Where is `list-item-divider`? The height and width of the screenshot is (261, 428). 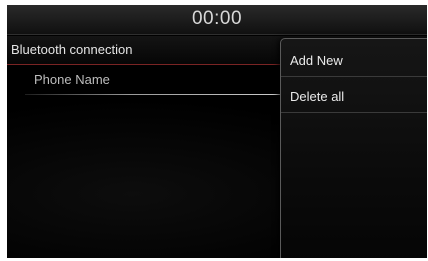
list-item-divider is located at coordinates (156, 94).